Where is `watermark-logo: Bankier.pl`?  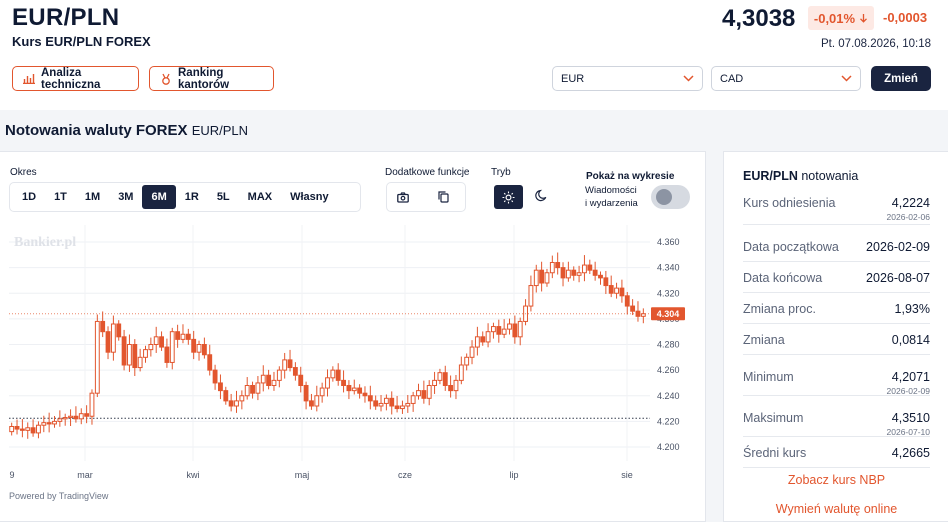 watermark-logo: Bankier.pl is located at coordinates (45, 242).